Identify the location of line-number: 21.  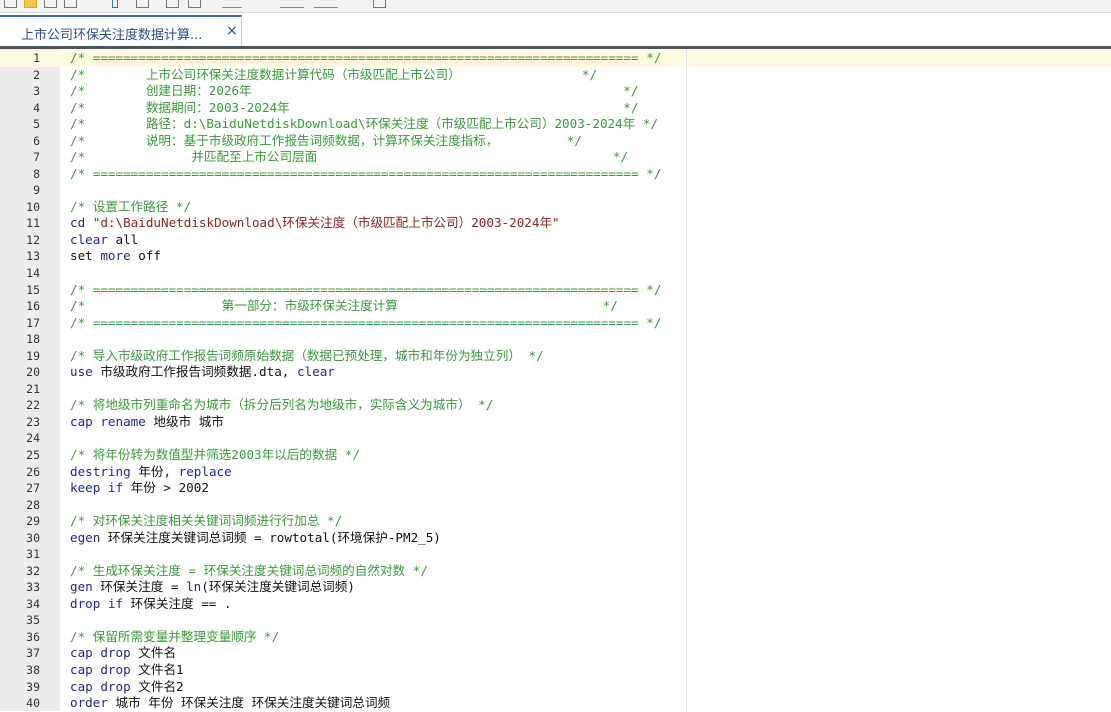
(33, 388).